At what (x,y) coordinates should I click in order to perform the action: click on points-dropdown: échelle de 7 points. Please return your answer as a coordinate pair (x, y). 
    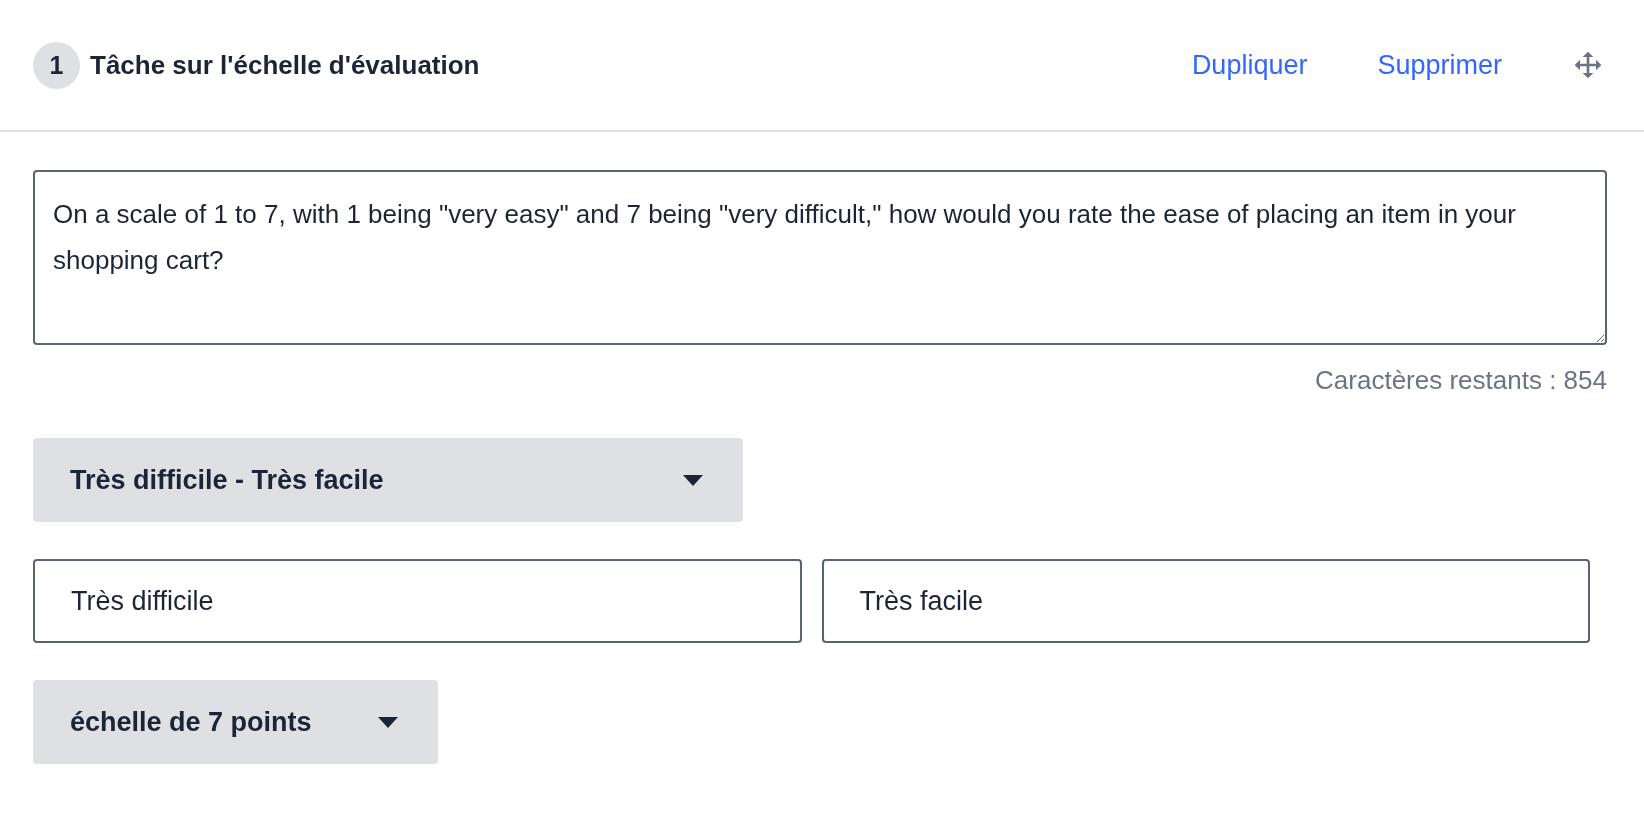
    Looking at the image, I should click on (235, 722).